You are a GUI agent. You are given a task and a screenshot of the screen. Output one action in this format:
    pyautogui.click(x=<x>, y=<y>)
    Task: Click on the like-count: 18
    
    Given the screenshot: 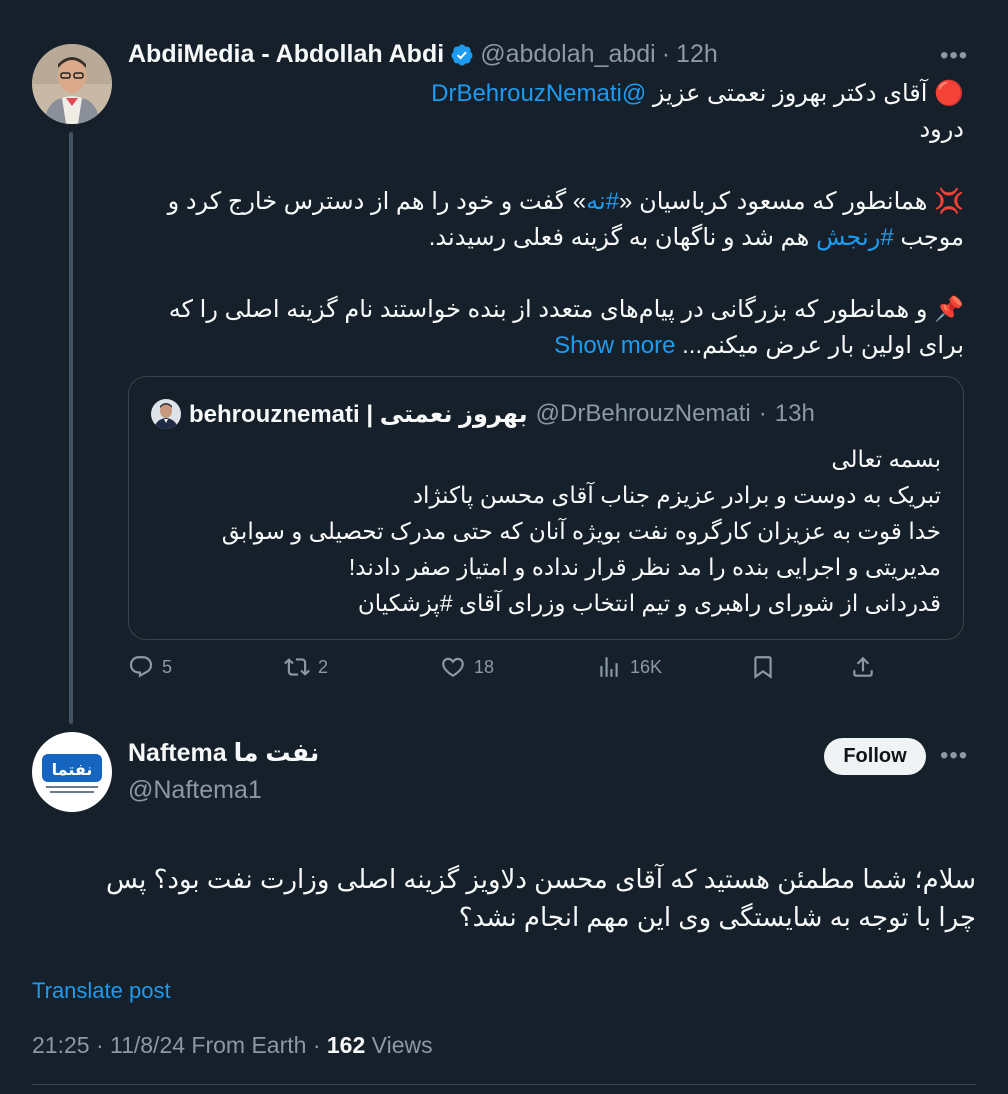 What is the action you would take?
    pyautogui.click(x=484, y=666)
    